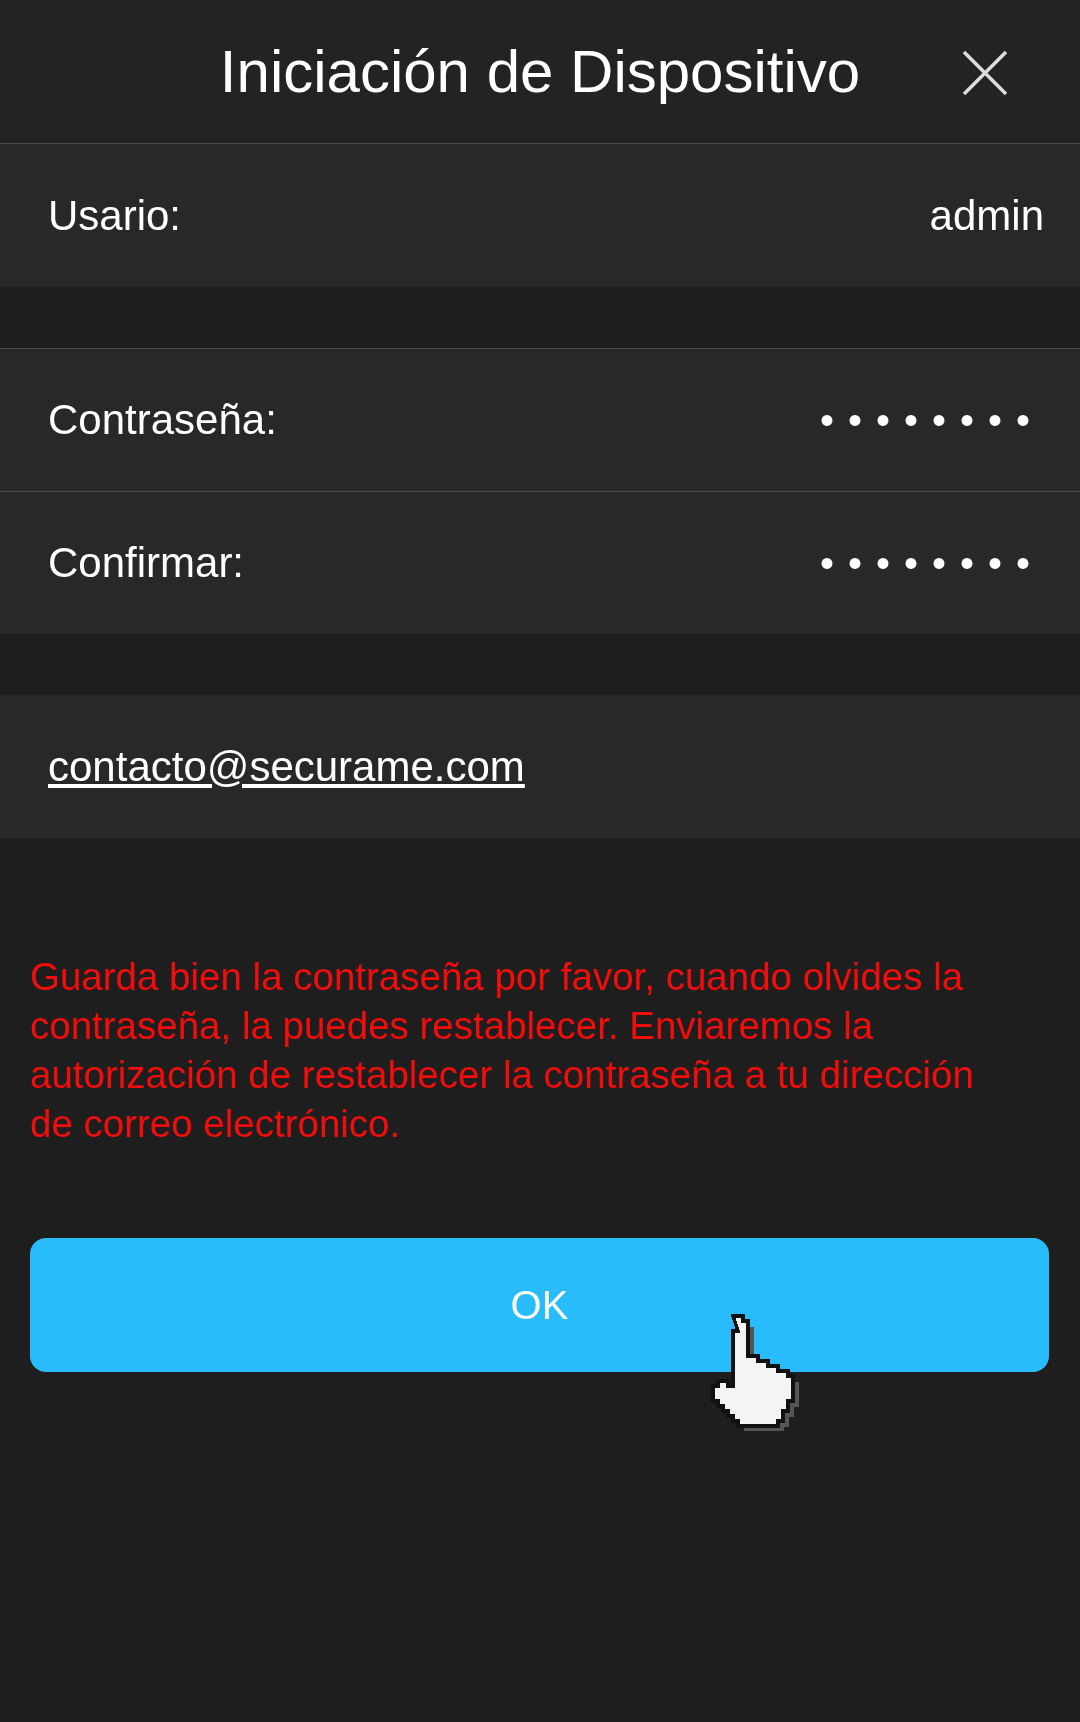 The height and width of the screenshot is (1722, 1080). What do you see at coordinates (115, 215) in the screenshot?
I see `field-label: Usario:` at bounding box center [115, 215].